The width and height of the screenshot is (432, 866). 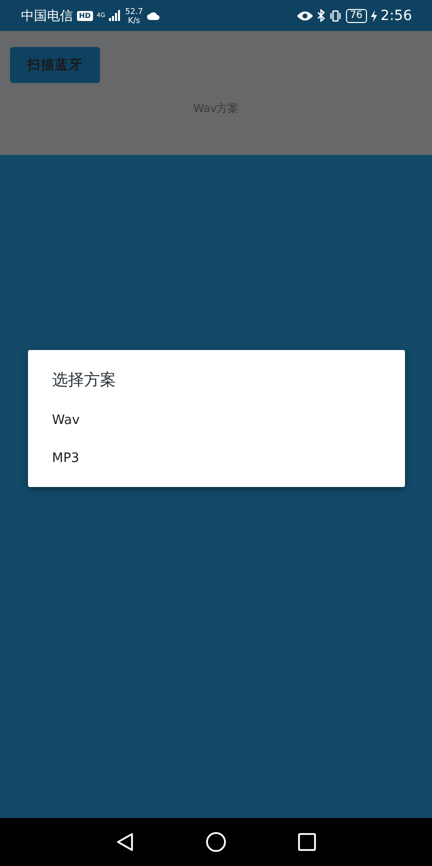 What do you see at coordinates (216, 842) in the screenshot?
I see `home-icon` at bounding box center [216, 842].